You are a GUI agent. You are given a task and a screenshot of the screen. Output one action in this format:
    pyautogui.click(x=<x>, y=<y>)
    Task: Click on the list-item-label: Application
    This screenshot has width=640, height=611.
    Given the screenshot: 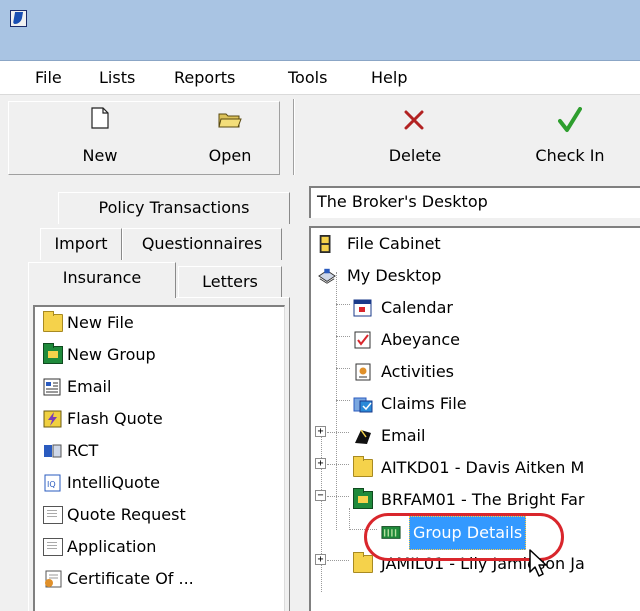 What is the action you would take?
    pyautogui.click(x=112, y=546)
    